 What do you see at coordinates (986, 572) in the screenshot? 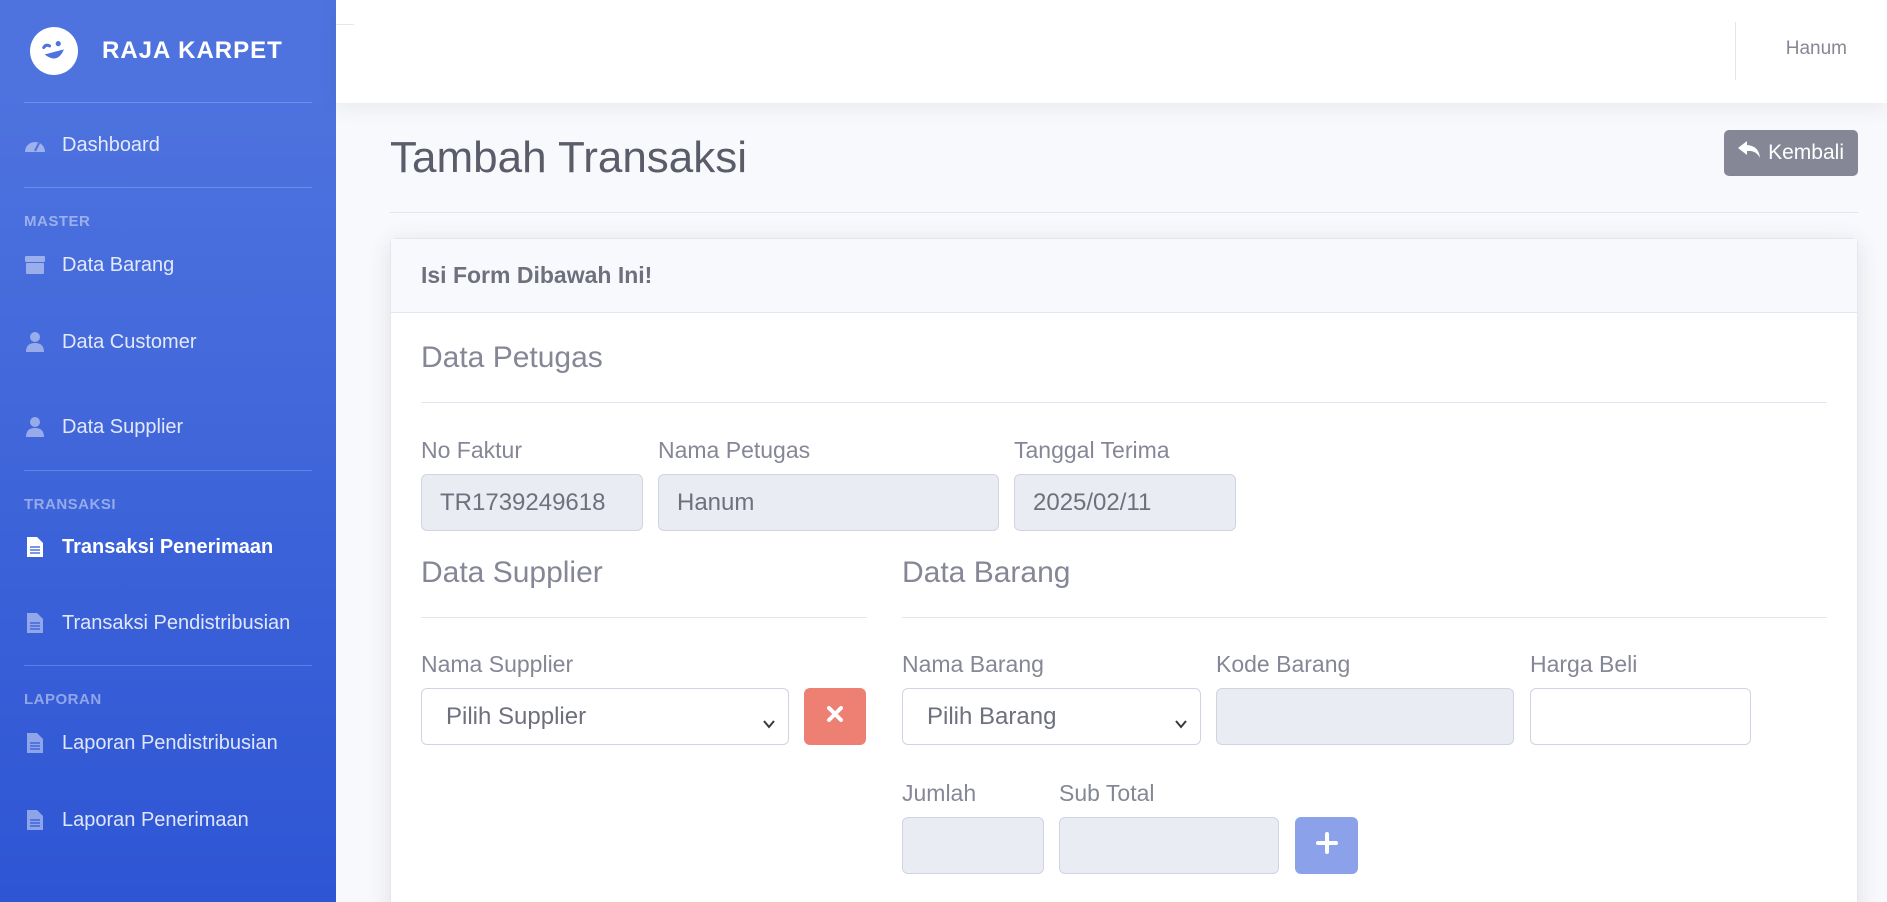
I see `section-title-barang: Data Barang` at bounding box center [986, 572].